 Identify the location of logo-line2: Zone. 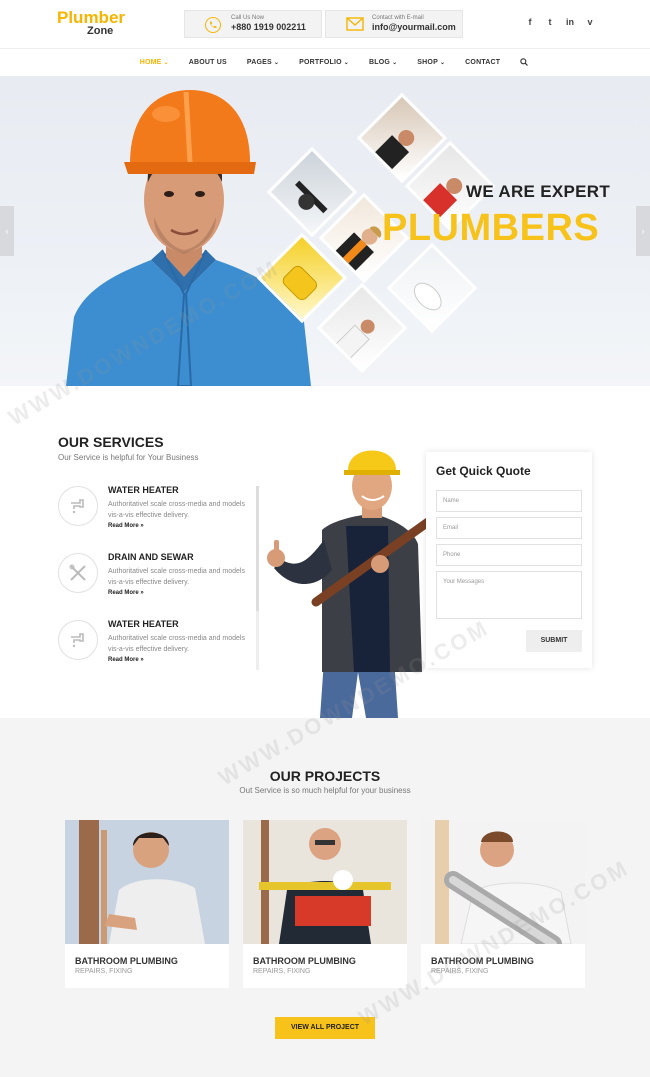
(100, 31).